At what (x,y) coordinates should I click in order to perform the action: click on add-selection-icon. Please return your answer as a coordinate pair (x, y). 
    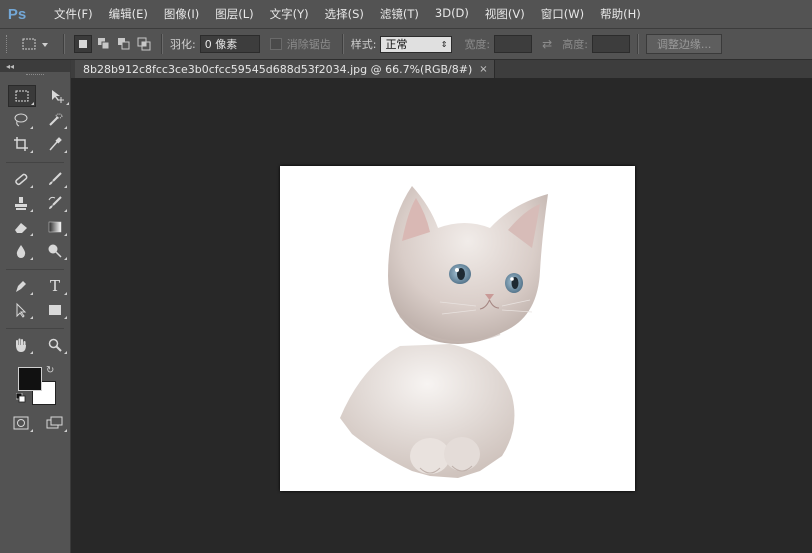
    Looking at the image, I should click on (104, 44).